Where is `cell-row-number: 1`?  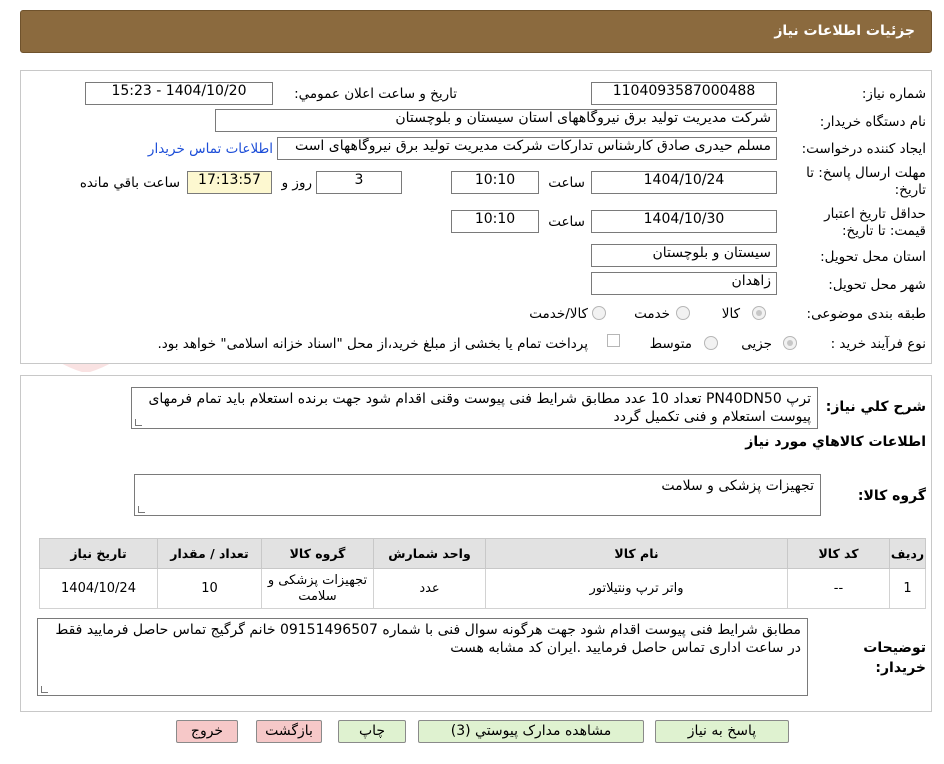 cell-row-number: 1 is located at coordinates (907, 588).